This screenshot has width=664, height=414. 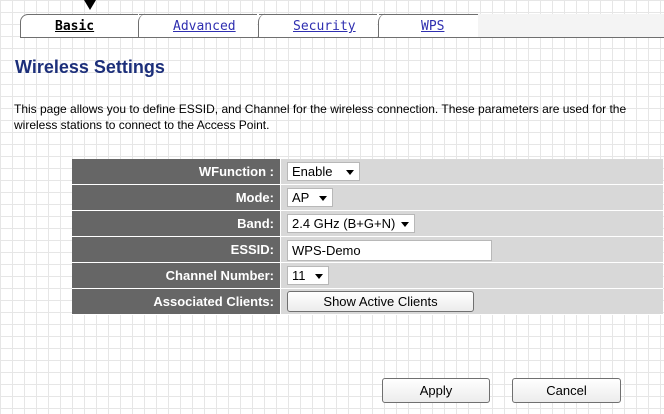 I want to click on channel-row: Channel Number: 11, so click(x=367, y=276).